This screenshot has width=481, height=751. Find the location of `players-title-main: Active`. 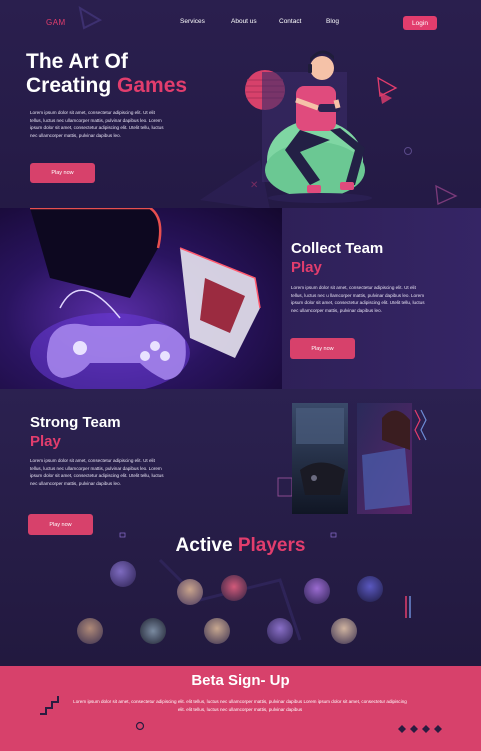

players-title-main: Active is located at coordinates (206, 545).